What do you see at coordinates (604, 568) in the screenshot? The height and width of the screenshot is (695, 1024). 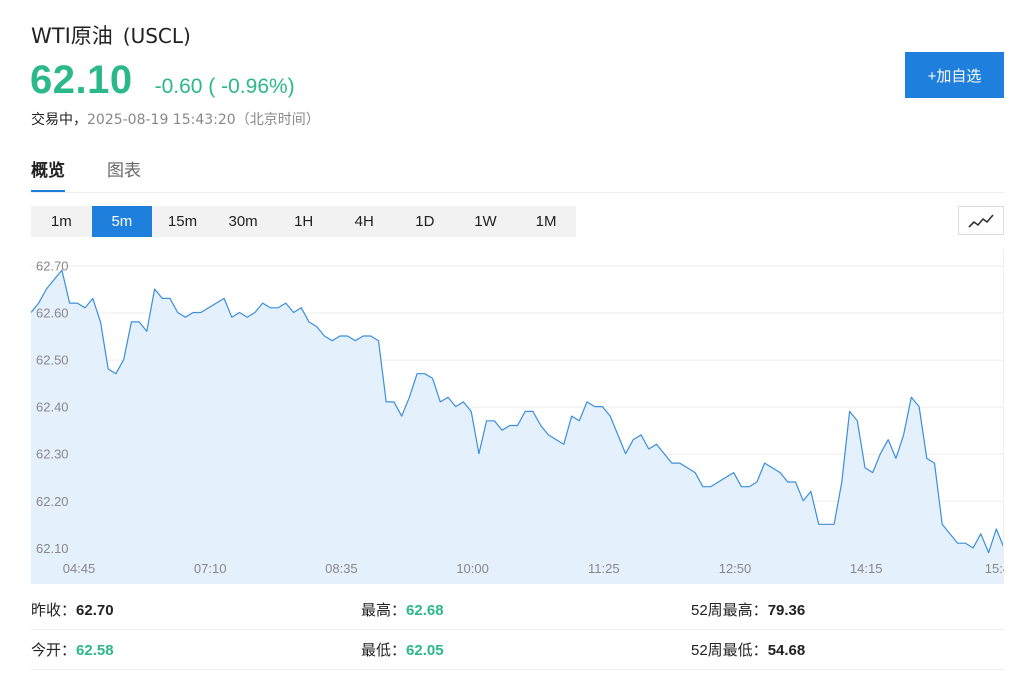 I see `x-tick-label: 11:25` at bounding box center [604, 568].